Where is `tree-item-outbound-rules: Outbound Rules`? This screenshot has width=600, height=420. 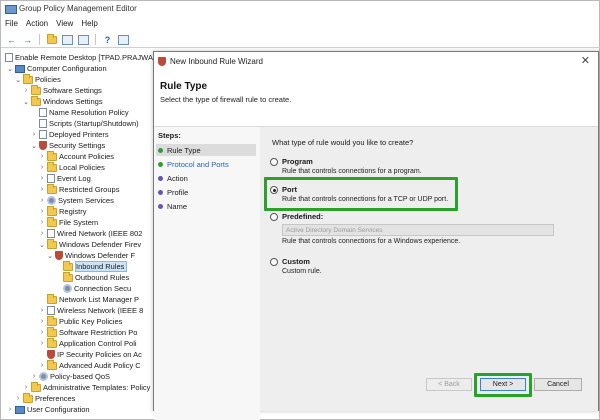 tree-item-outbound-rules: Outbound Rules is located at coordinates (96, 277).